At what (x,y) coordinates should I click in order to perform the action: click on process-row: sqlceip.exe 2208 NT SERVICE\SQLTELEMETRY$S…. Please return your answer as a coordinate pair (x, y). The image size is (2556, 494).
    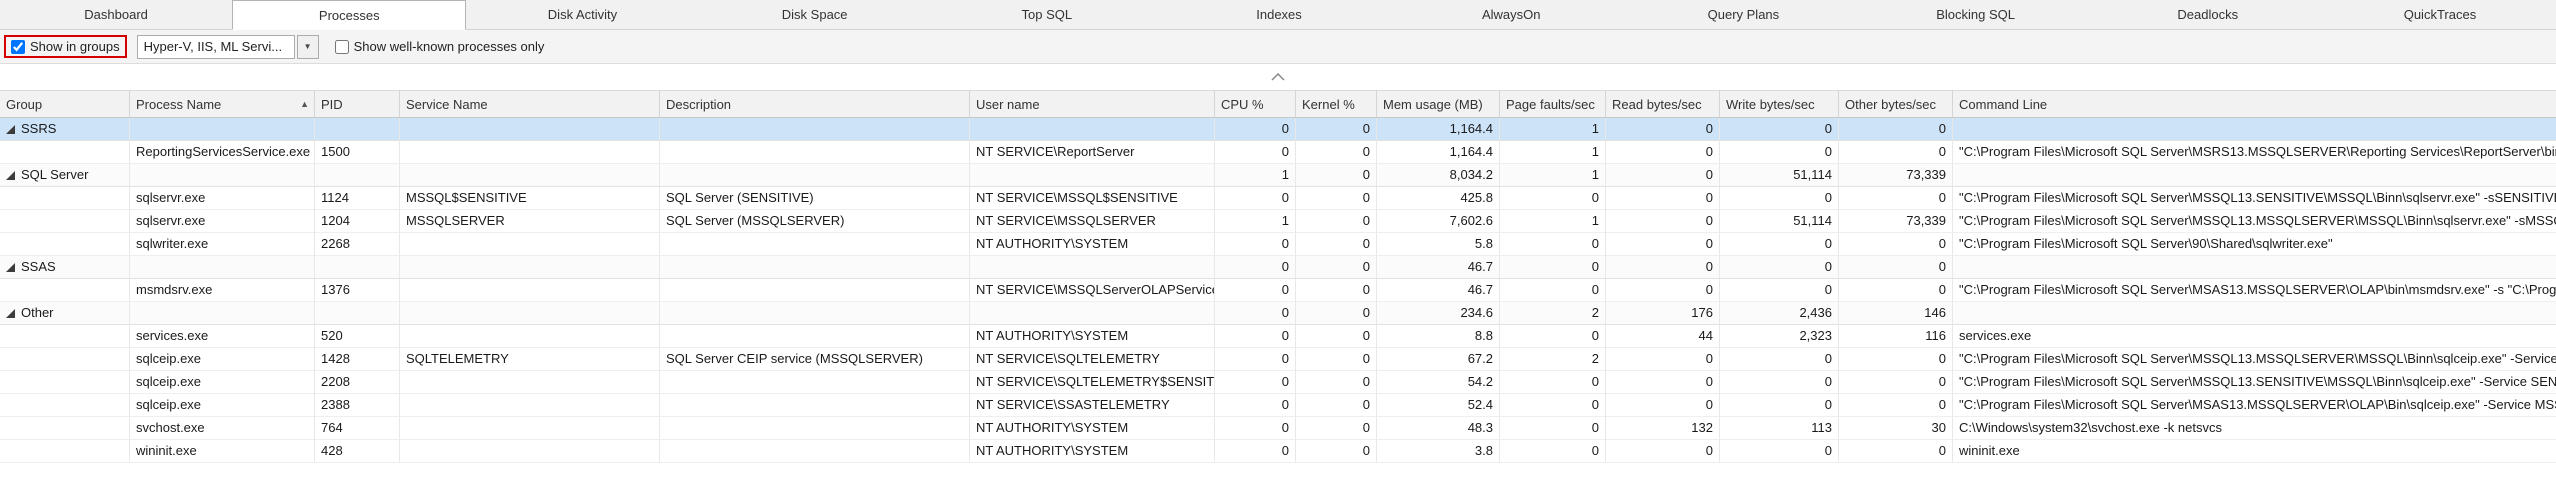
    Looking at the image, I should click on (1278, 382).